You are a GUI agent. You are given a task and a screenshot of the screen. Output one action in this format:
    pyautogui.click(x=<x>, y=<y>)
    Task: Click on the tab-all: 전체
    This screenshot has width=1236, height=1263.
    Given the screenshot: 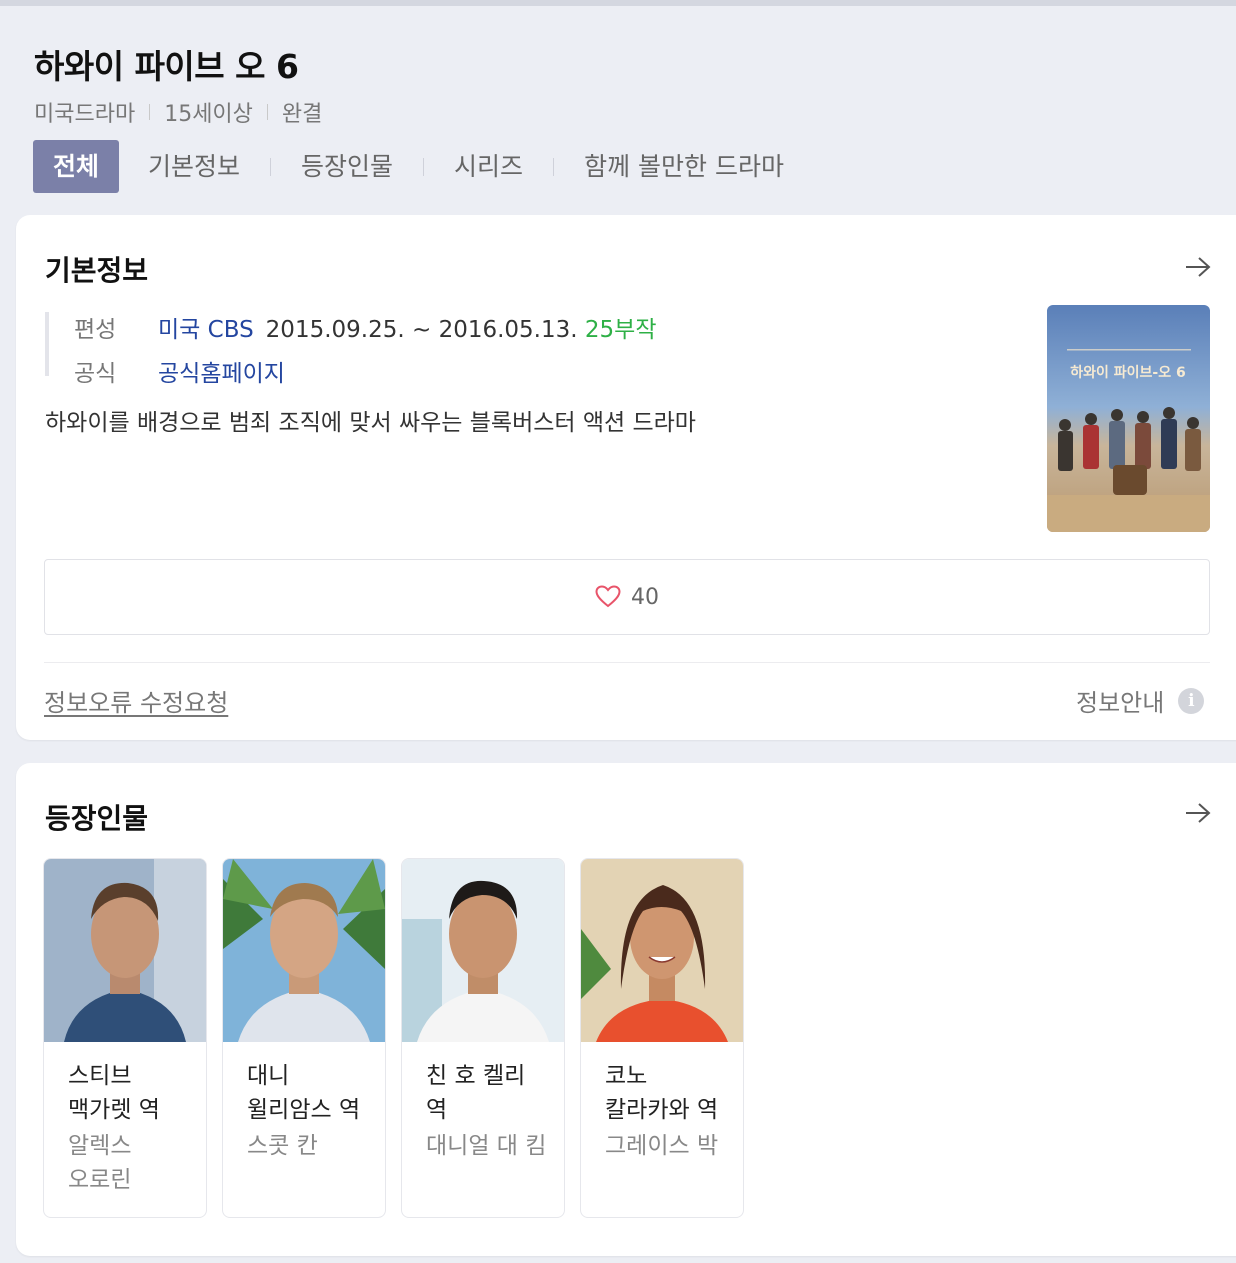 What is the action you would take?
    pyautogui.click(x=76, y=166)
    